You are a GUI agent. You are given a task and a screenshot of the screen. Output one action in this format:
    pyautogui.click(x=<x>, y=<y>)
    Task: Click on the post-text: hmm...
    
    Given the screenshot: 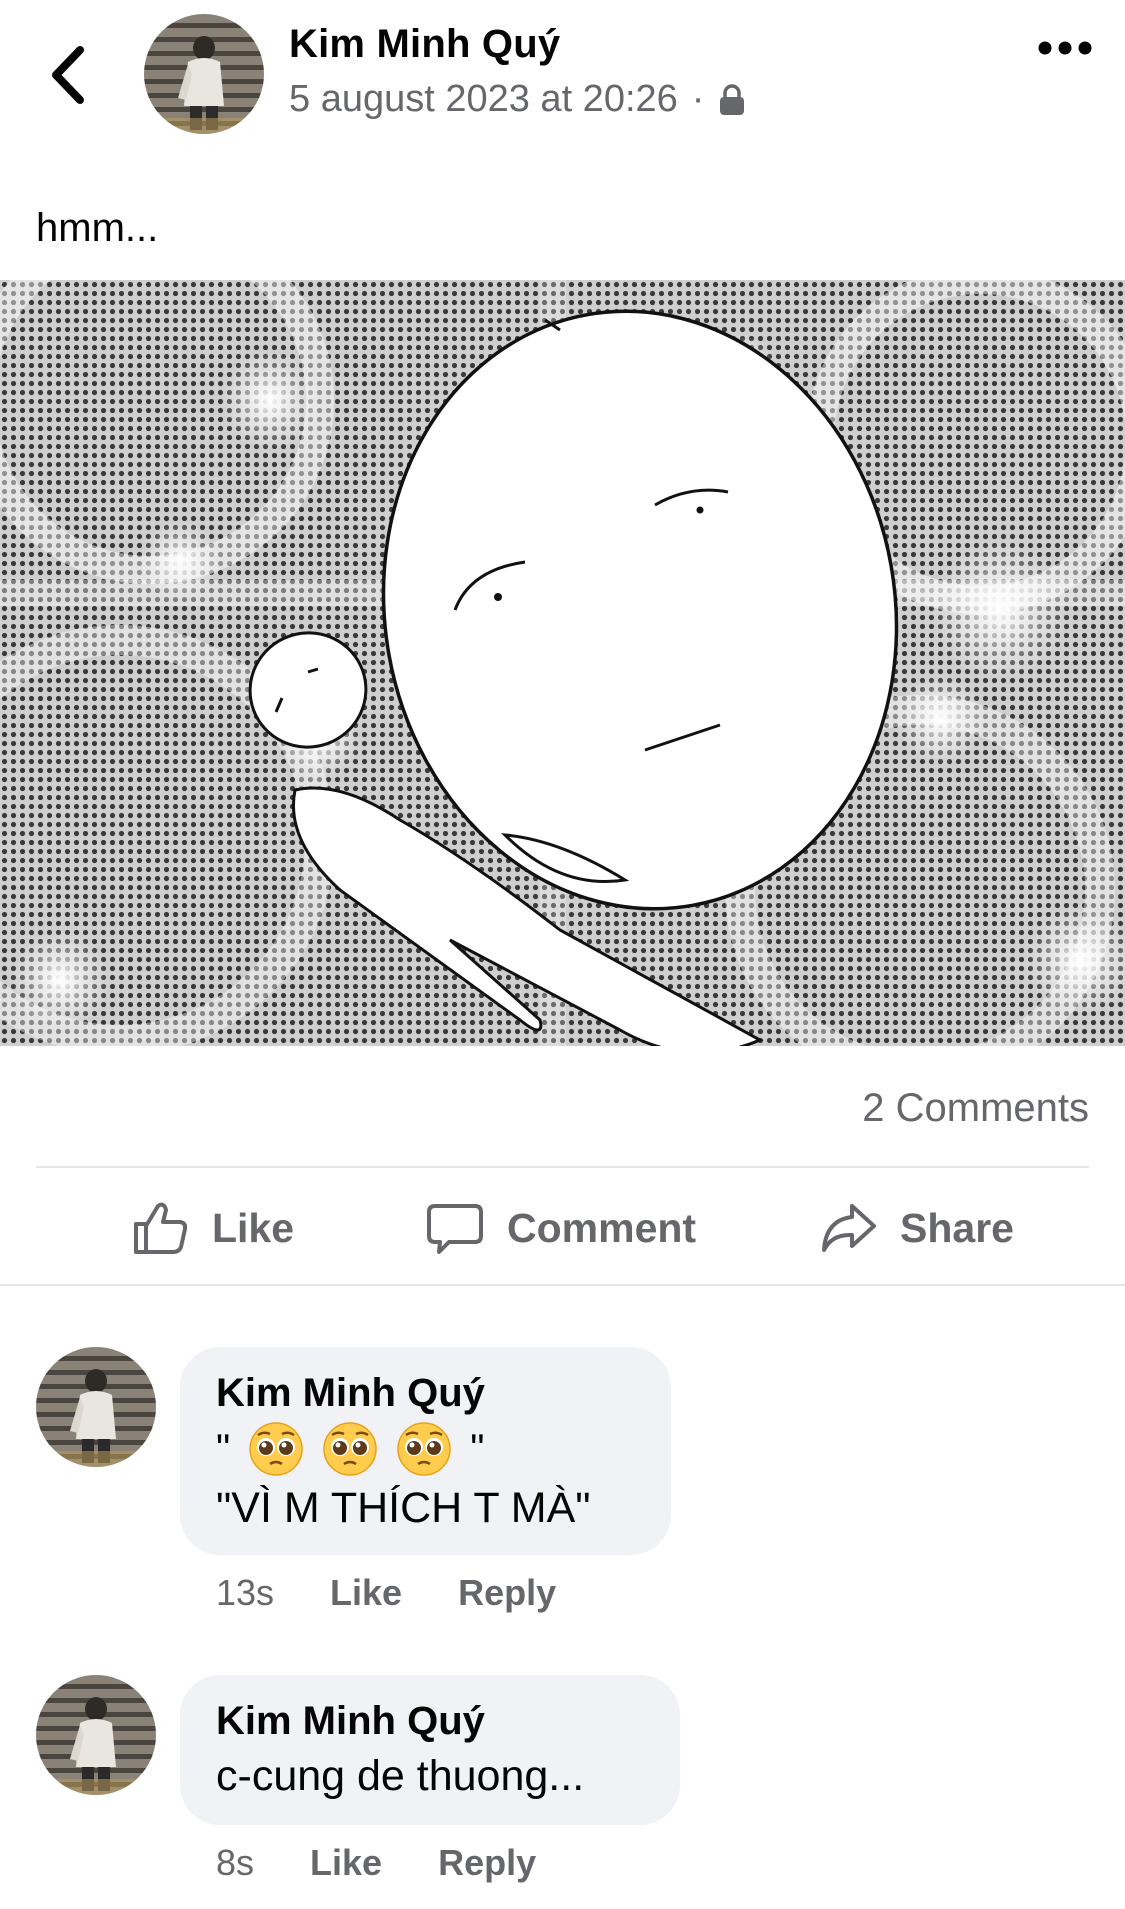 What is the action you would take?
    pyautogui.click(x=97, y=228)
    